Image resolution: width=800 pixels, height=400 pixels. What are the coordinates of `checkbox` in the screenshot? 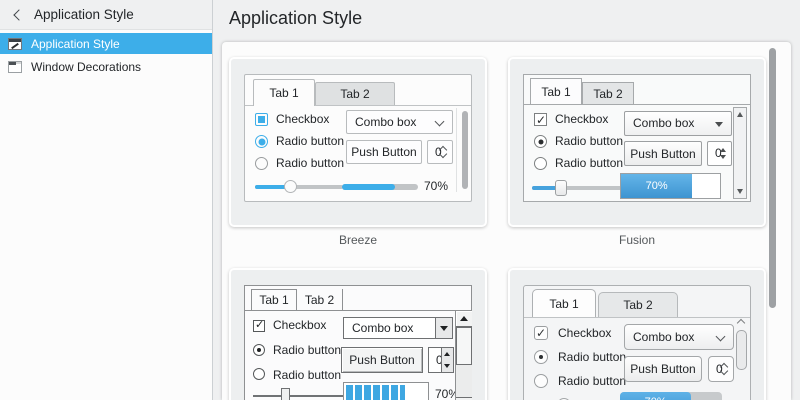 It's located at (261, 119).